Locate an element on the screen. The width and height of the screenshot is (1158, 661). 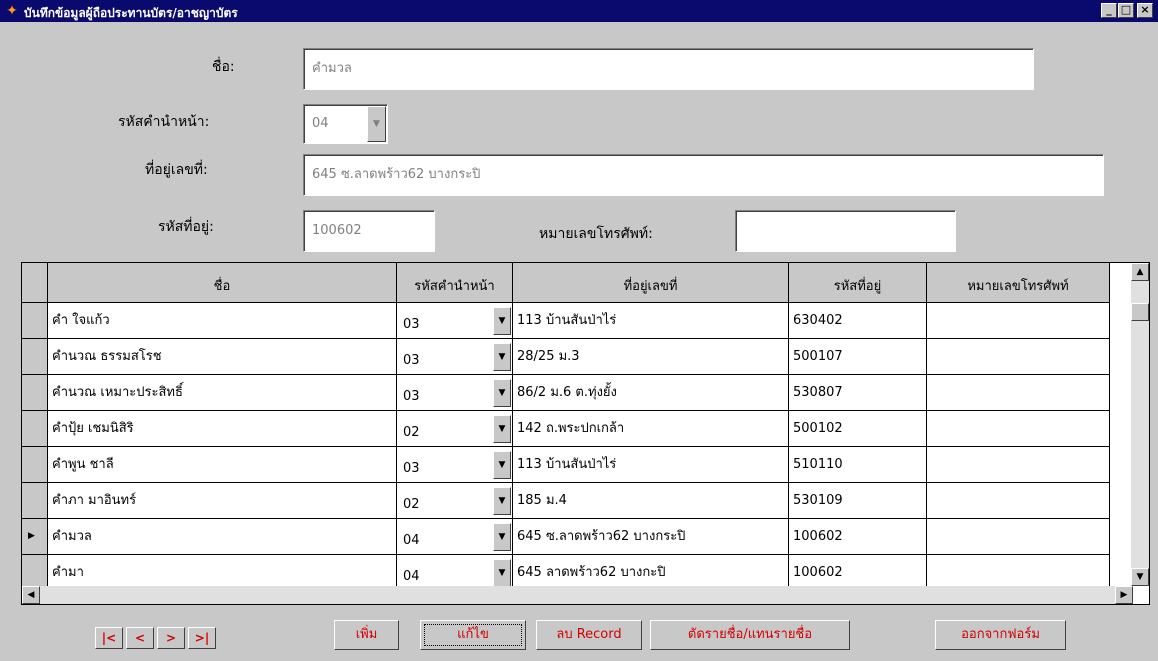
address-label: ที่อยู่เลขที่: is located at coordinates (176, 170).